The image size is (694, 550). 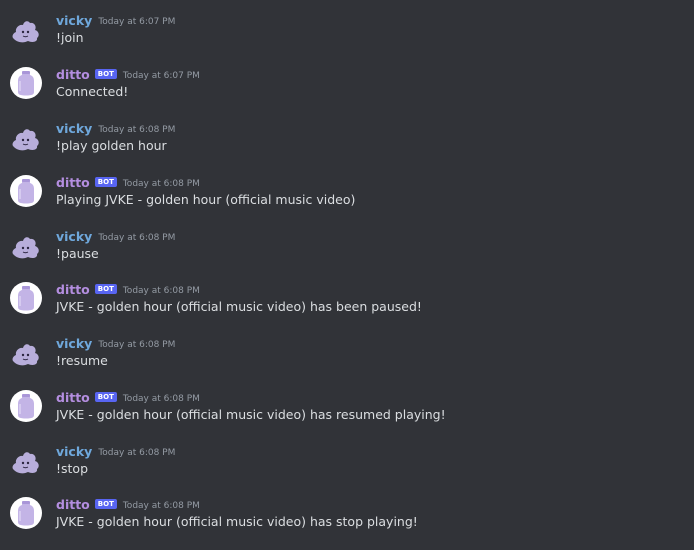 What do you see at coordinates (347, 363) in the screenshot?
I see `chat-message: vicky Today at 6:08 PM !resume` at bounding box center [347, 363].